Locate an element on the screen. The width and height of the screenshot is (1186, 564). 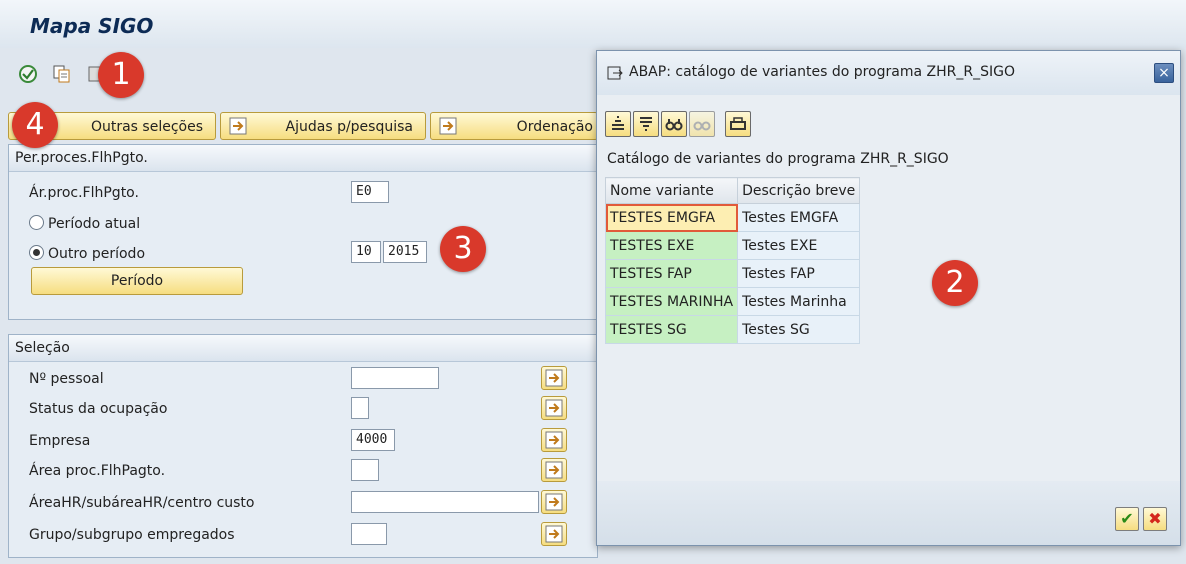
employment-status-field is located at coordinates (360, 408).